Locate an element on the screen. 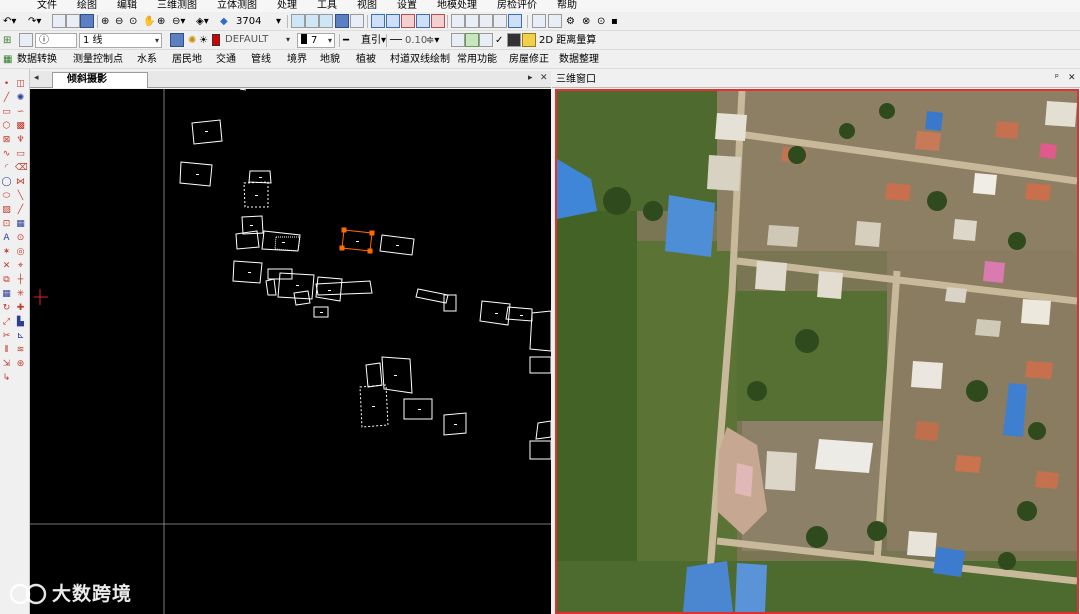  view-cube-icon: ◈▾ is located at coordinates (202, 21).